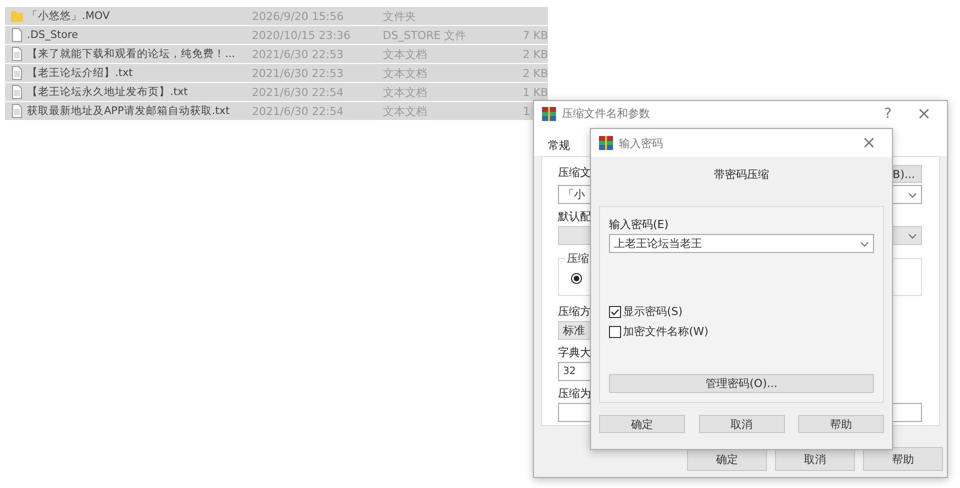 The width and height of the screenshot is (960, 488). What do you see at coordinates (53, 35) in the screenshot?
I see `file-name: .DS_Store` at bounding box center [53, 35].